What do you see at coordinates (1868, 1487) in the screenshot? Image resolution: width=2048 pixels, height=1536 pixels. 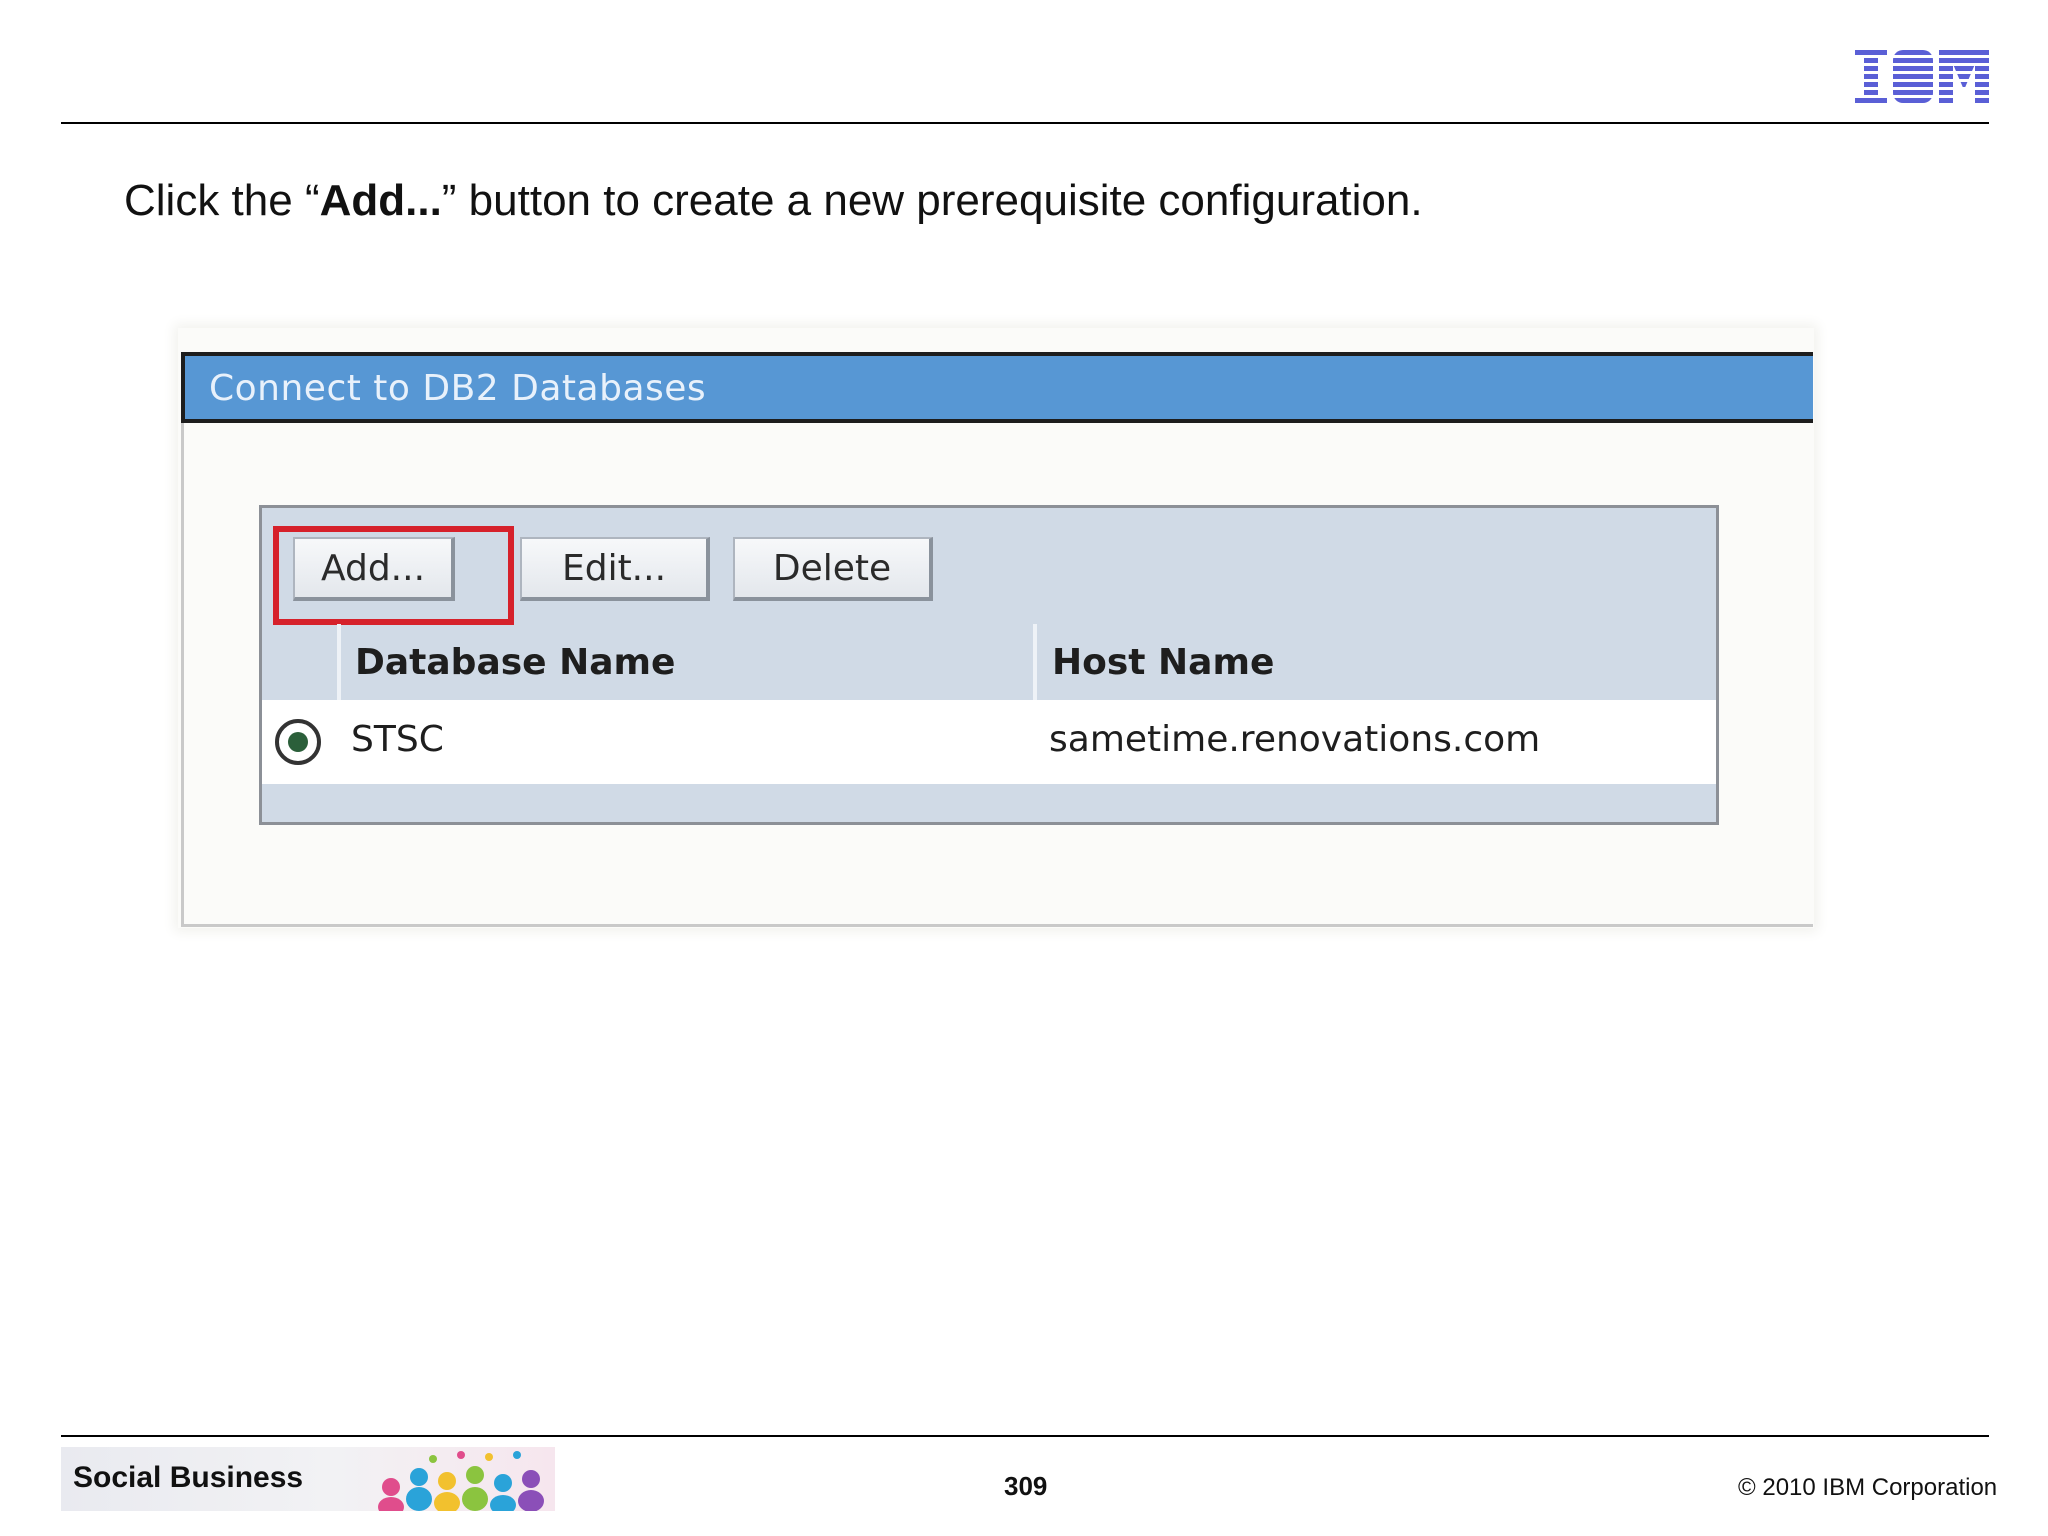 I see `copyright-text: © 2010 IBM Corporation` at bounding box center [1868, 1487].